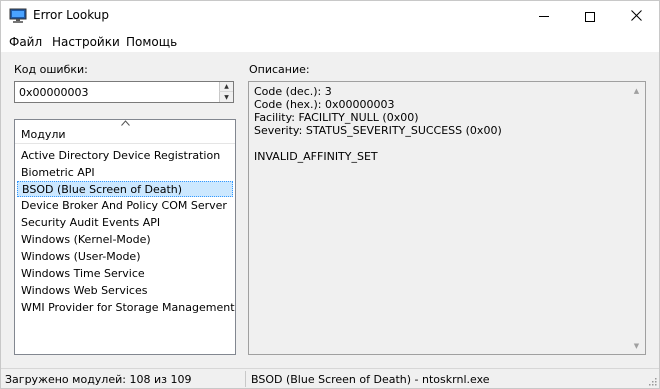 The width and height of the screenshot is (660, 389). I want to click on list-item: Active Directory Device Registration, so click(125, 156).